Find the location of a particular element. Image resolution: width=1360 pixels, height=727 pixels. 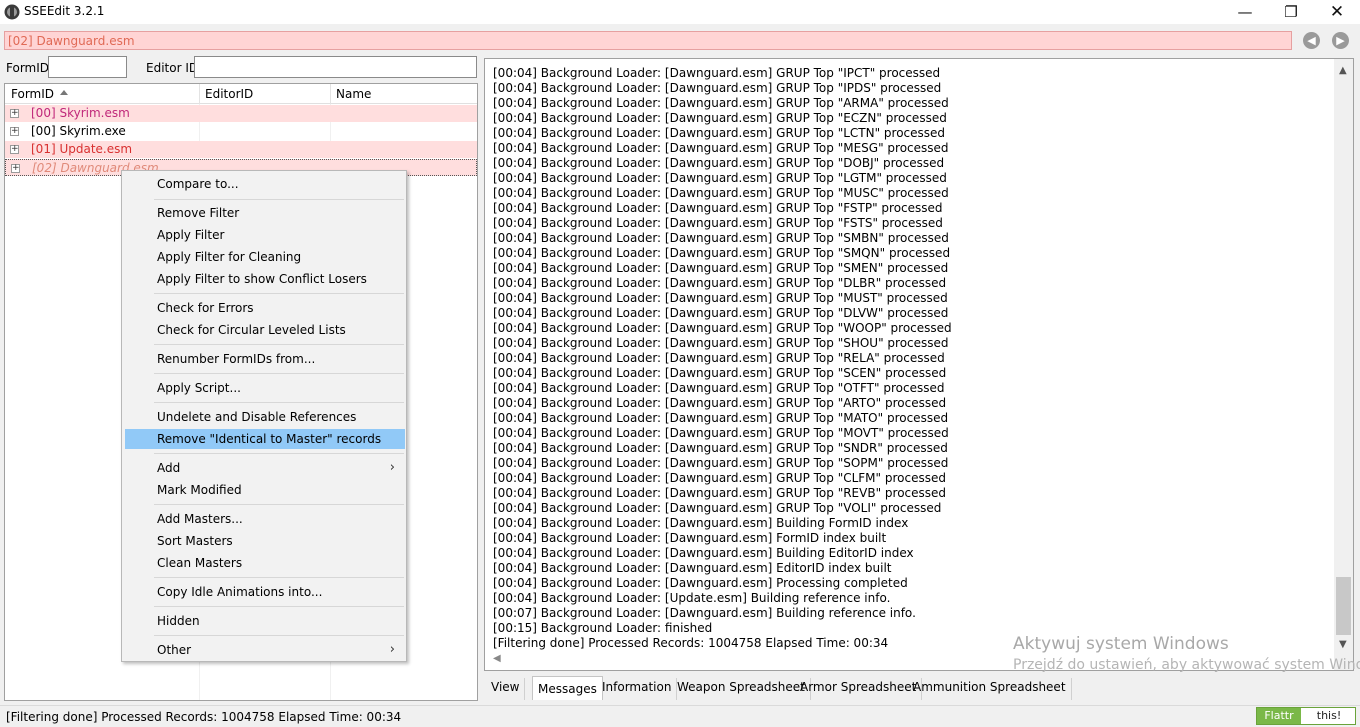

menu-item-sort-masters: Sort Masters is located at coordinates (265, 541).